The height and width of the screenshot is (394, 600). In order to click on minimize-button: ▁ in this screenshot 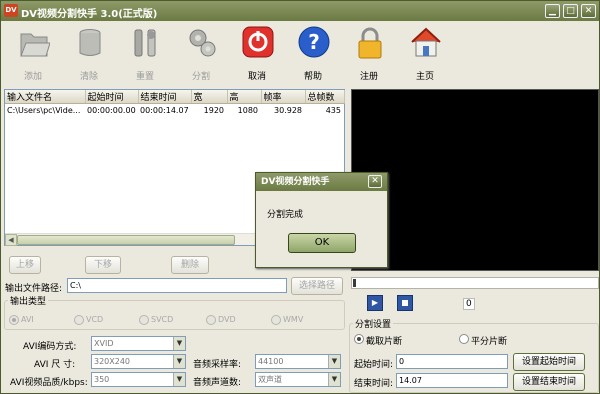, I will do `click(552, 11)`.